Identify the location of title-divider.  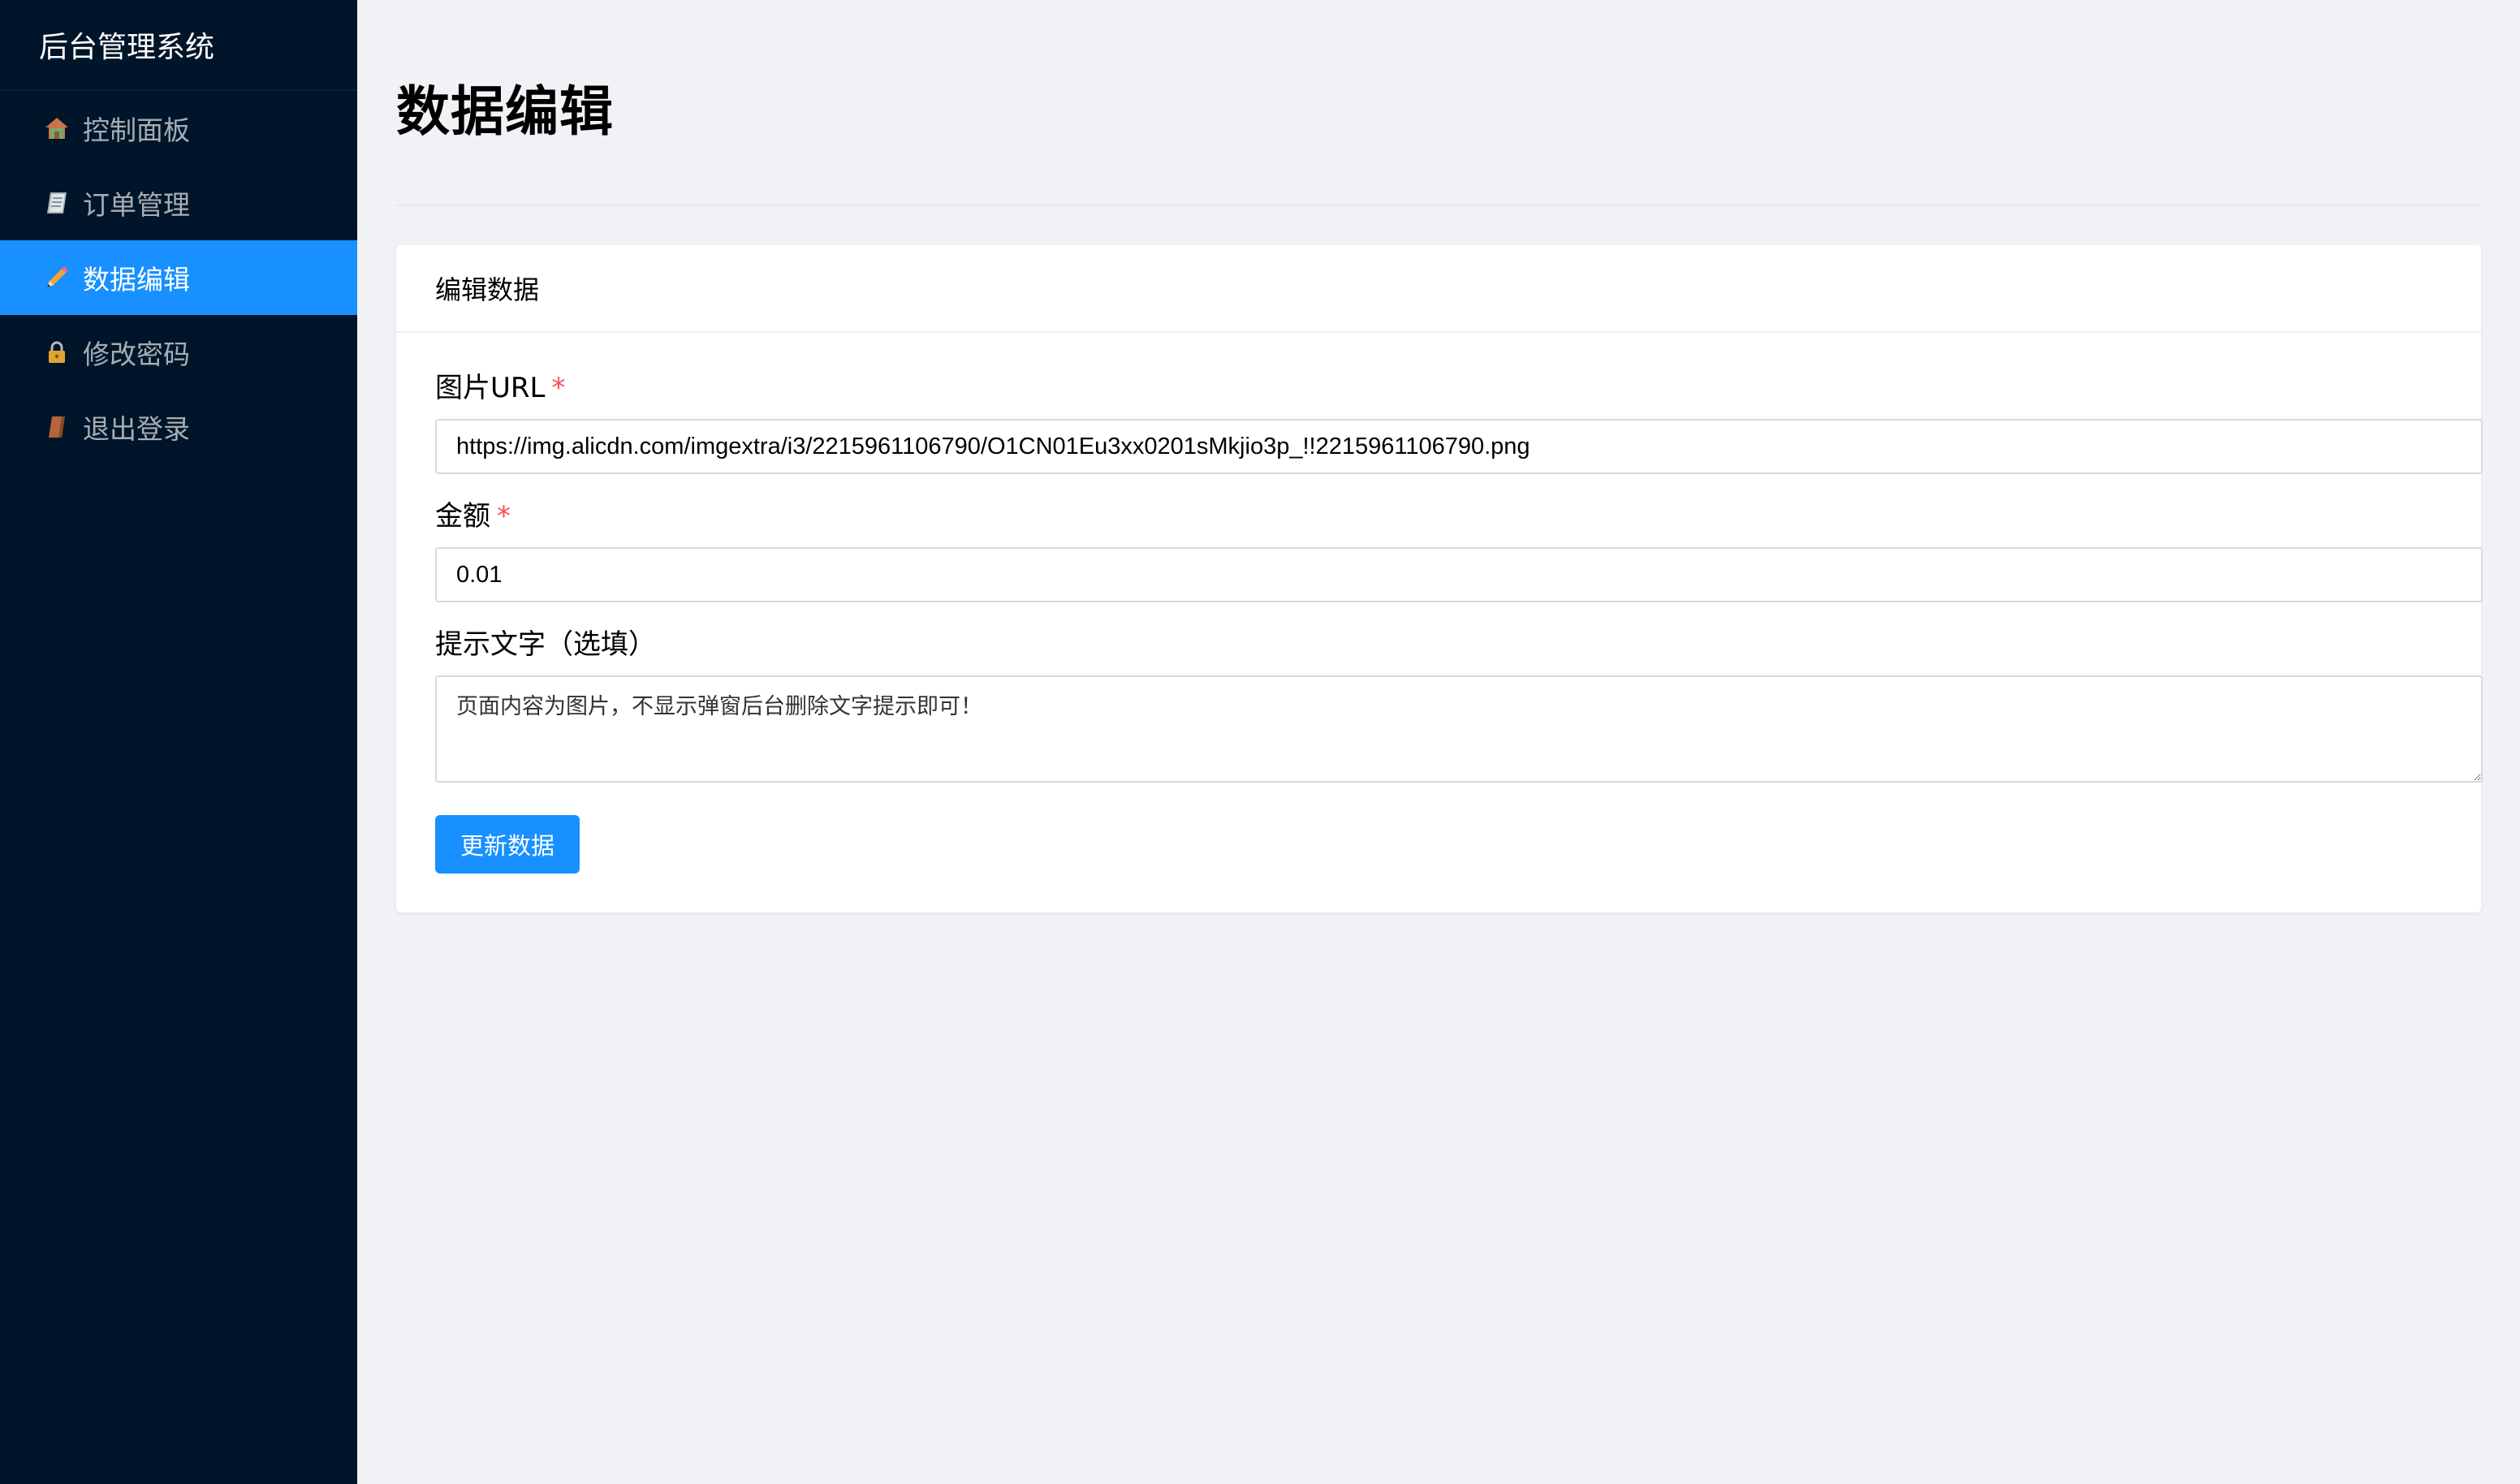
(1438, 205).